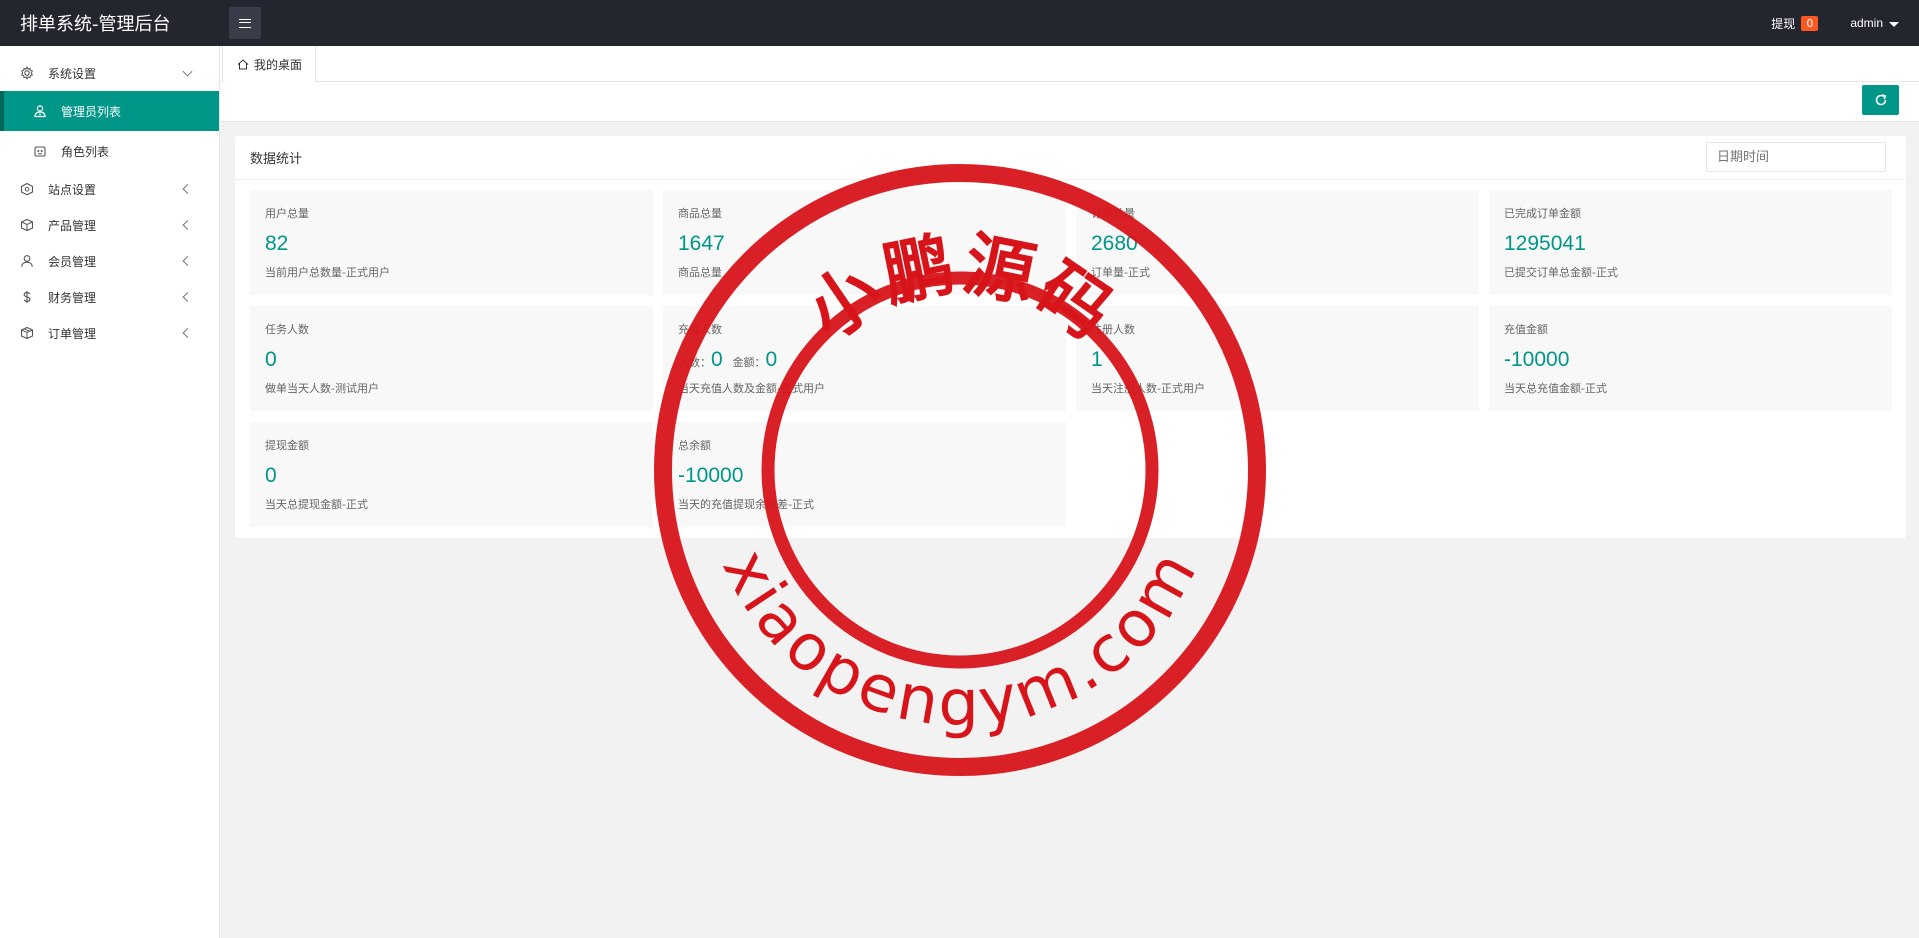 The image size is (1919, 938). I want to click on stat-desc: 当天充值人数及金额-正式用户, so click(751, 388).